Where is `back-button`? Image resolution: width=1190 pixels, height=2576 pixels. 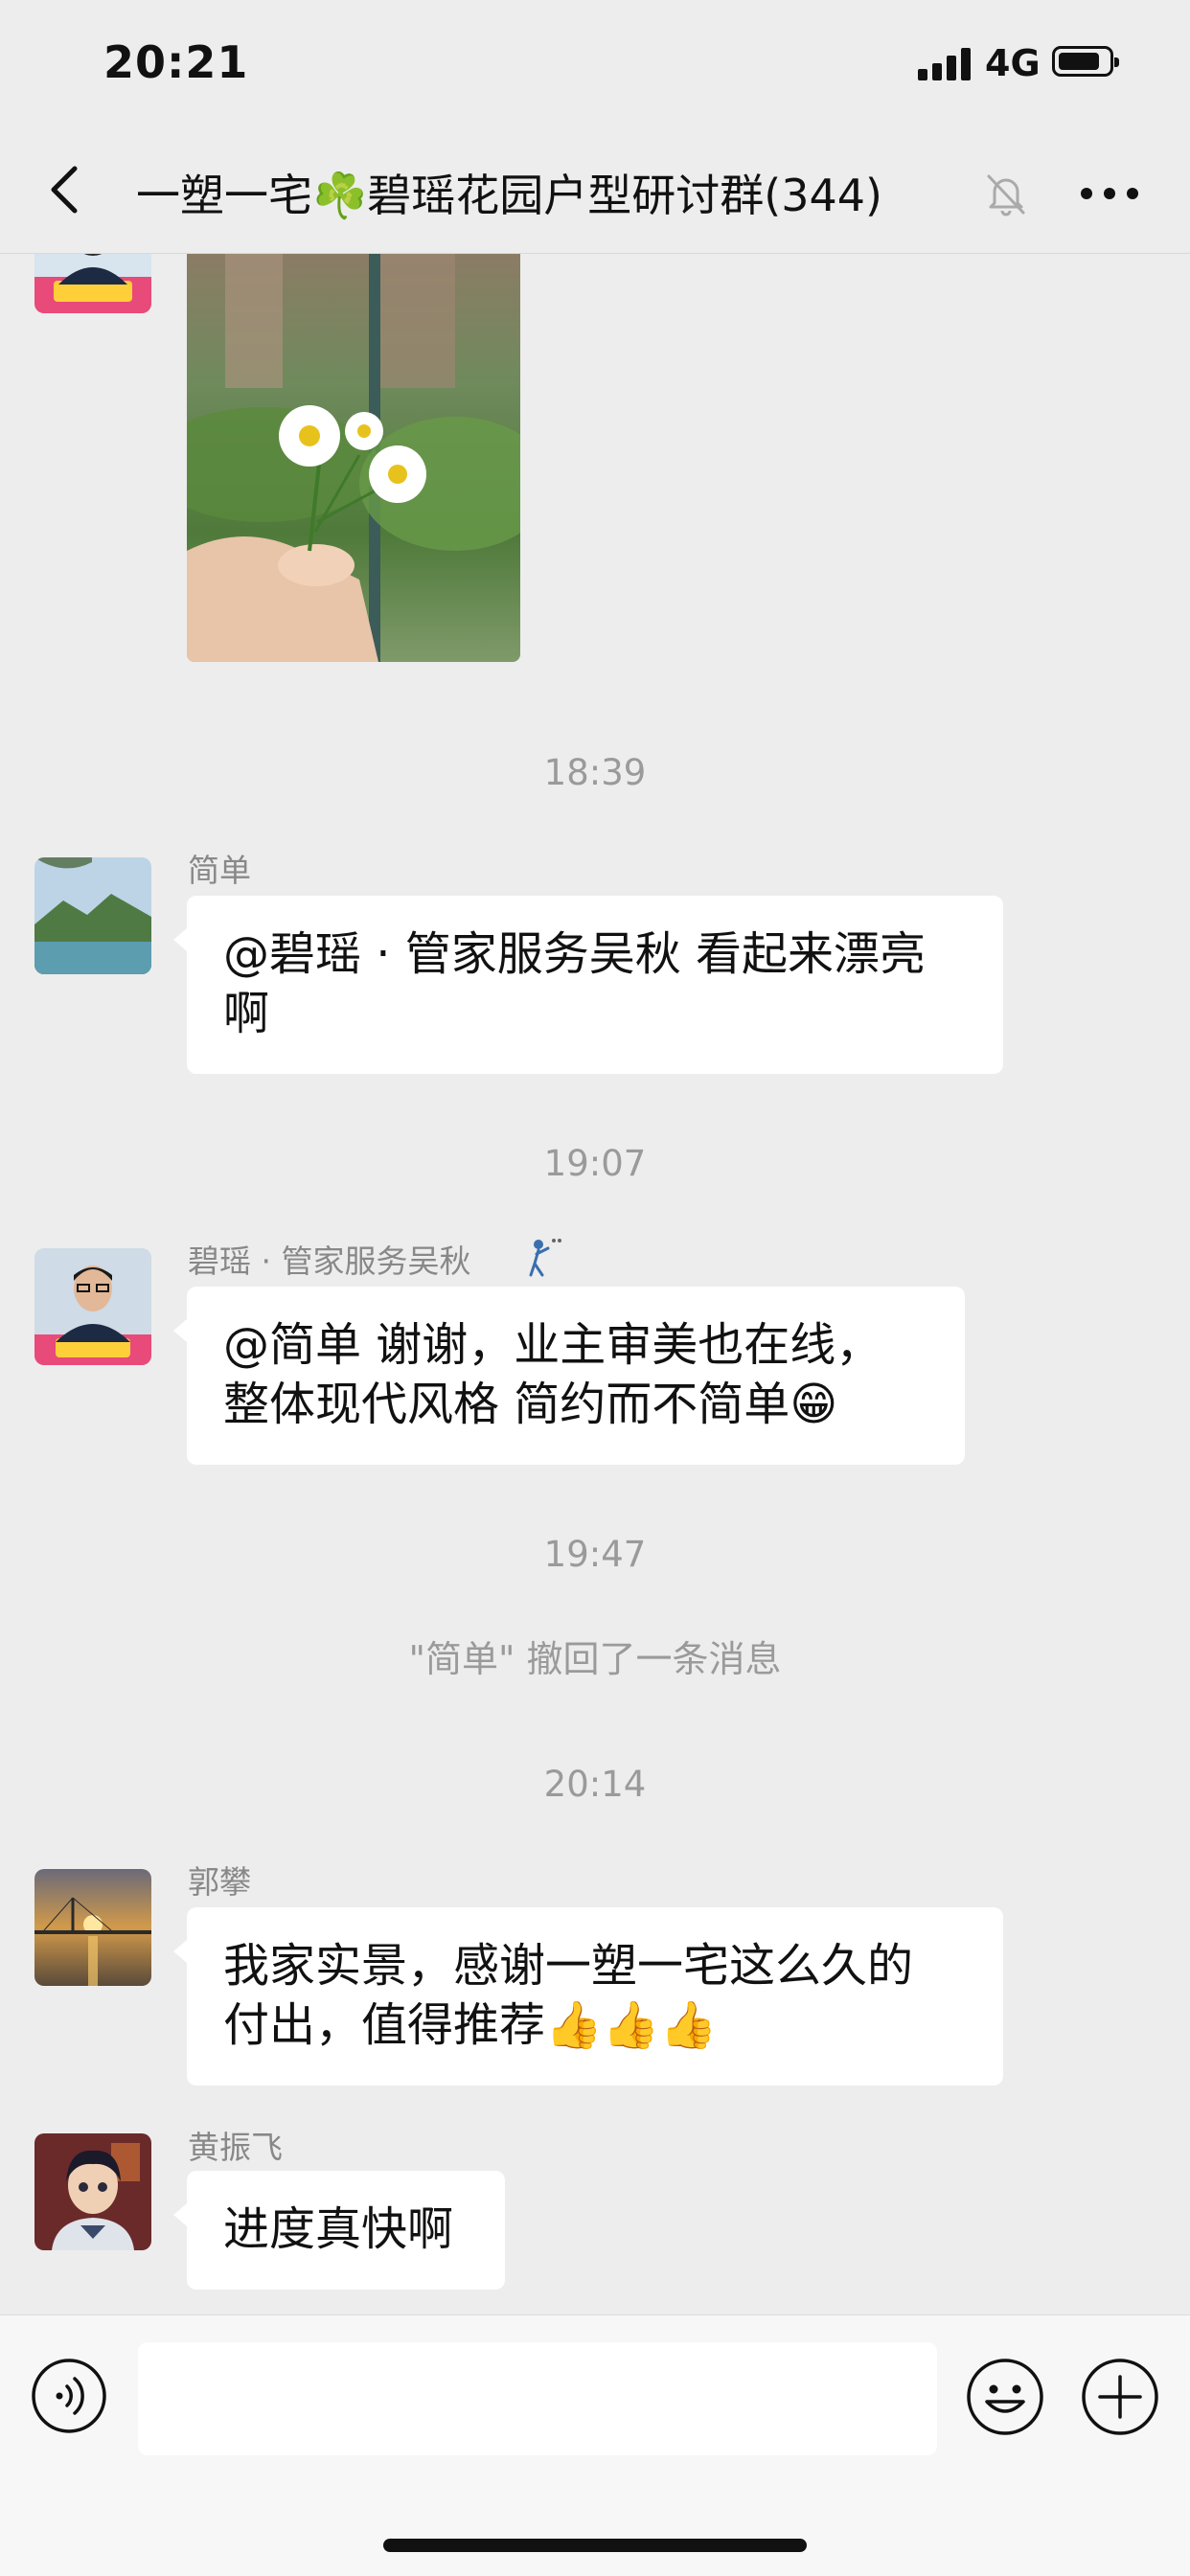
back-button is located at coordinates (67, 189).